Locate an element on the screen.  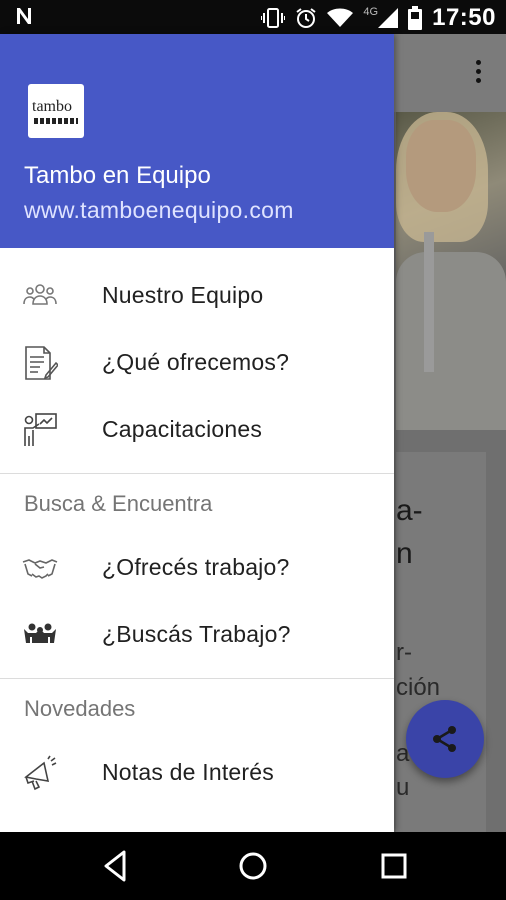
app-logo: tambo is located at coordinates (56, 111).